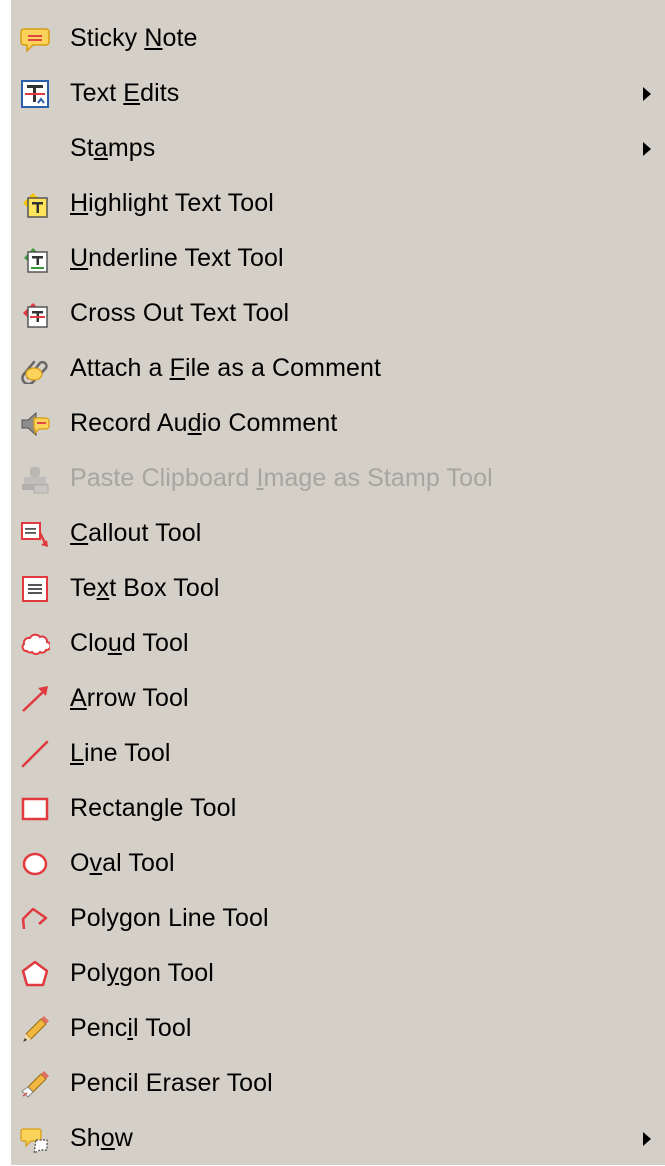 The height and width of the screenshot is (1166, 665). Describe the element at coordinates (35, 699) in the screenshot. I see `arrow-icon` at that location.